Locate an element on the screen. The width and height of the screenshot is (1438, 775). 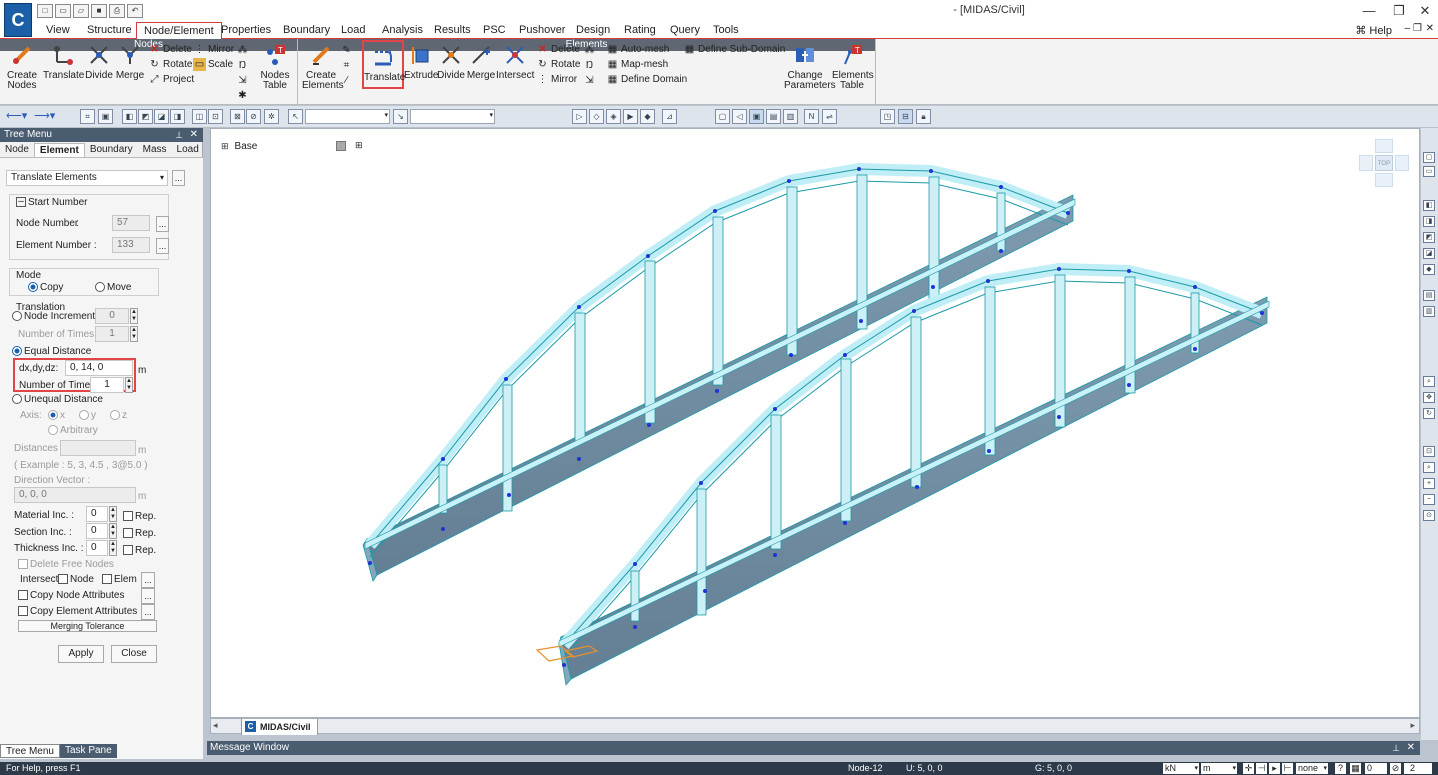
menu-psc: PSC is located at coordinates (494, 30).